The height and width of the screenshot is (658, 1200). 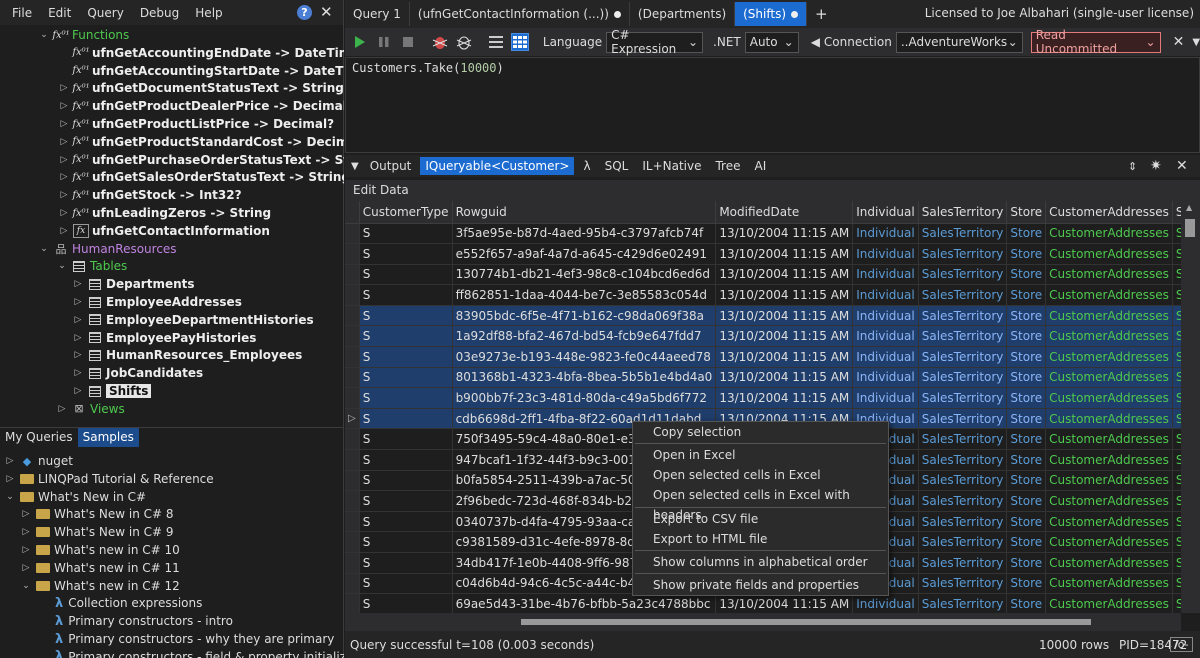 What do you see at coordinates (440, 42) in the screenshot?
I see `bug-icon` at bounding box center [440, 42].